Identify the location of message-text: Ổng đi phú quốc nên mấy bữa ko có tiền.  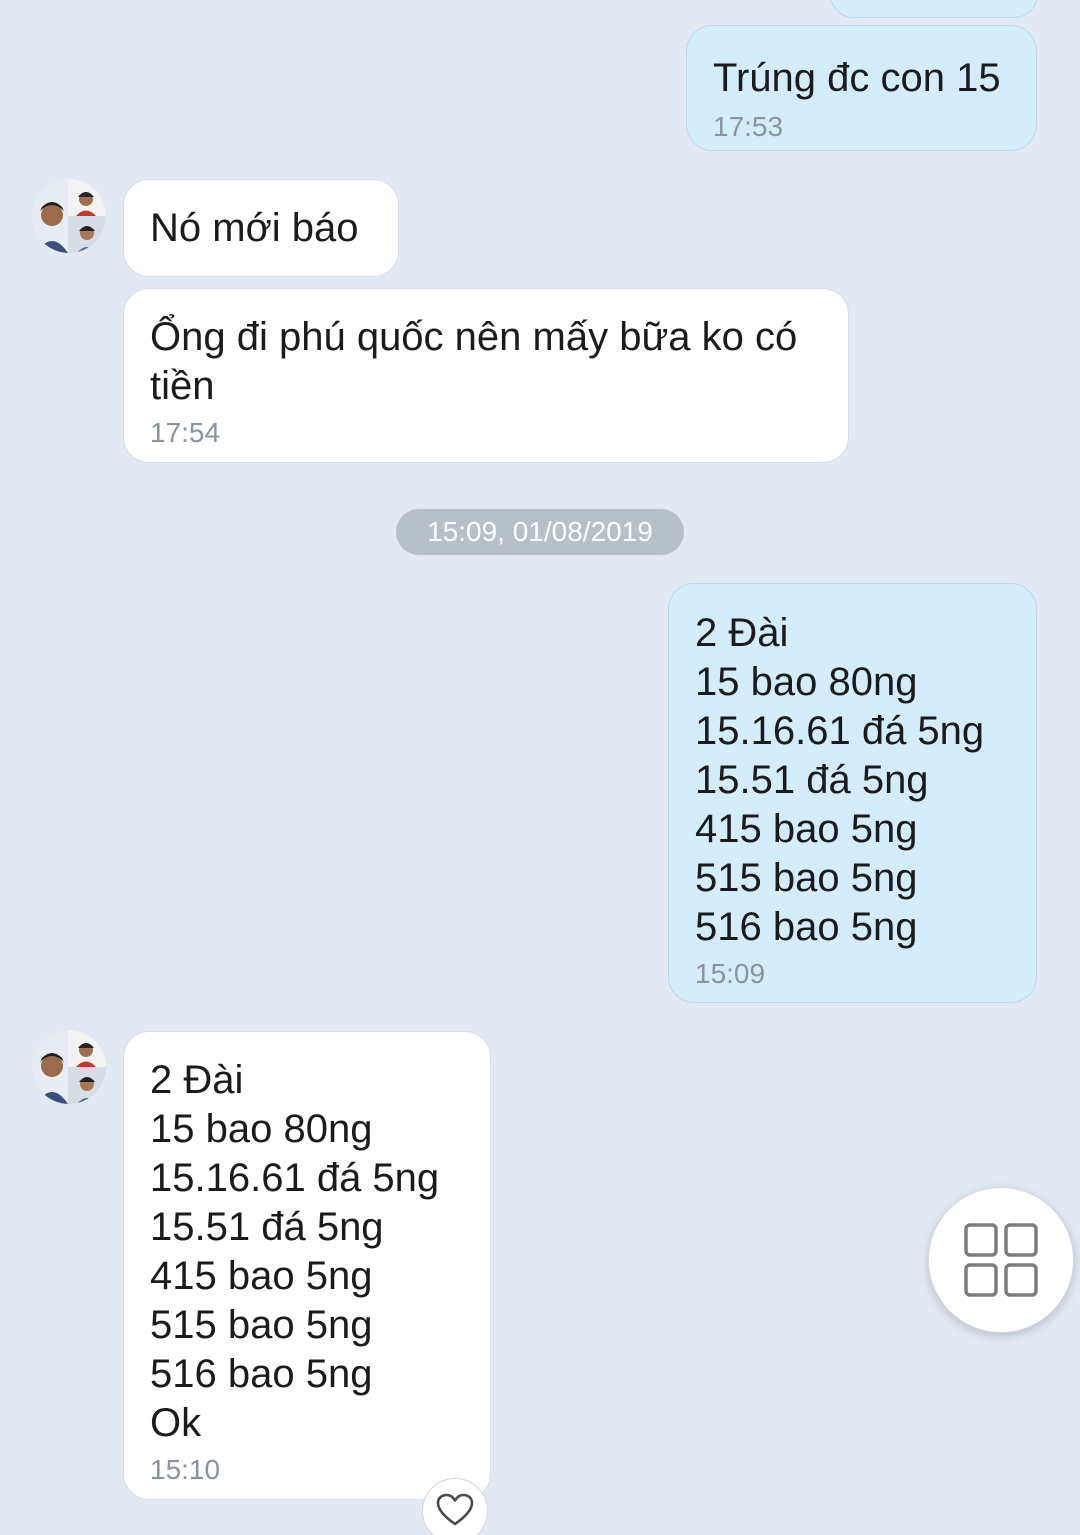
(474, 361).